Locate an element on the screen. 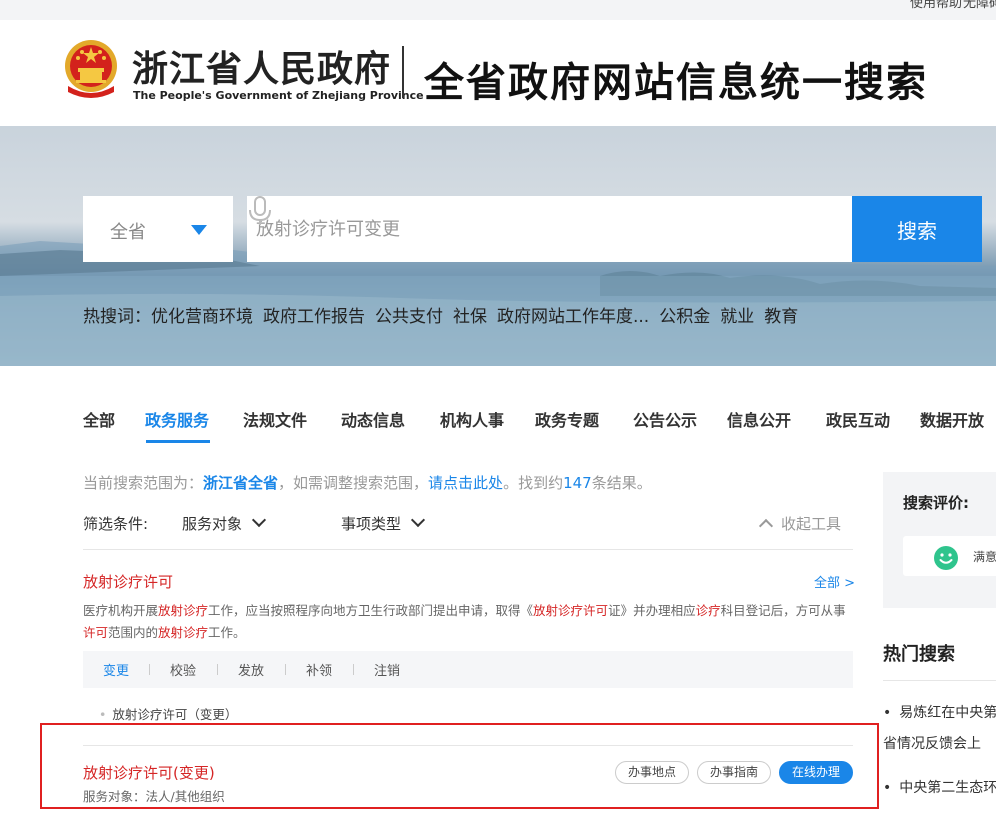 Image resolution: width=996 pixels, height=813 pixels. hot-words: 热搜词：优化营商环境 政府工作报告 公共支付 社保 政府网站工作年度... 公积金 就业 教育 is located at coordinates (445, 314).